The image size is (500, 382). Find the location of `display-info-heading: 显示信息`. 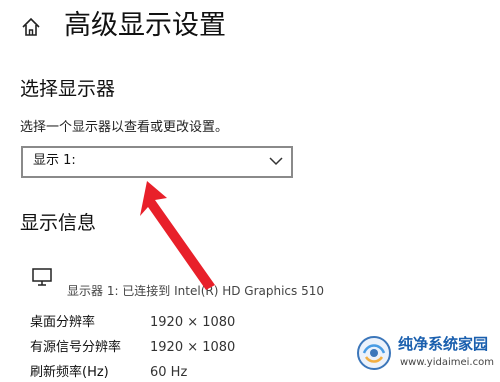

display-info-heading: 显示信息 is located at coordinates (58, 223).